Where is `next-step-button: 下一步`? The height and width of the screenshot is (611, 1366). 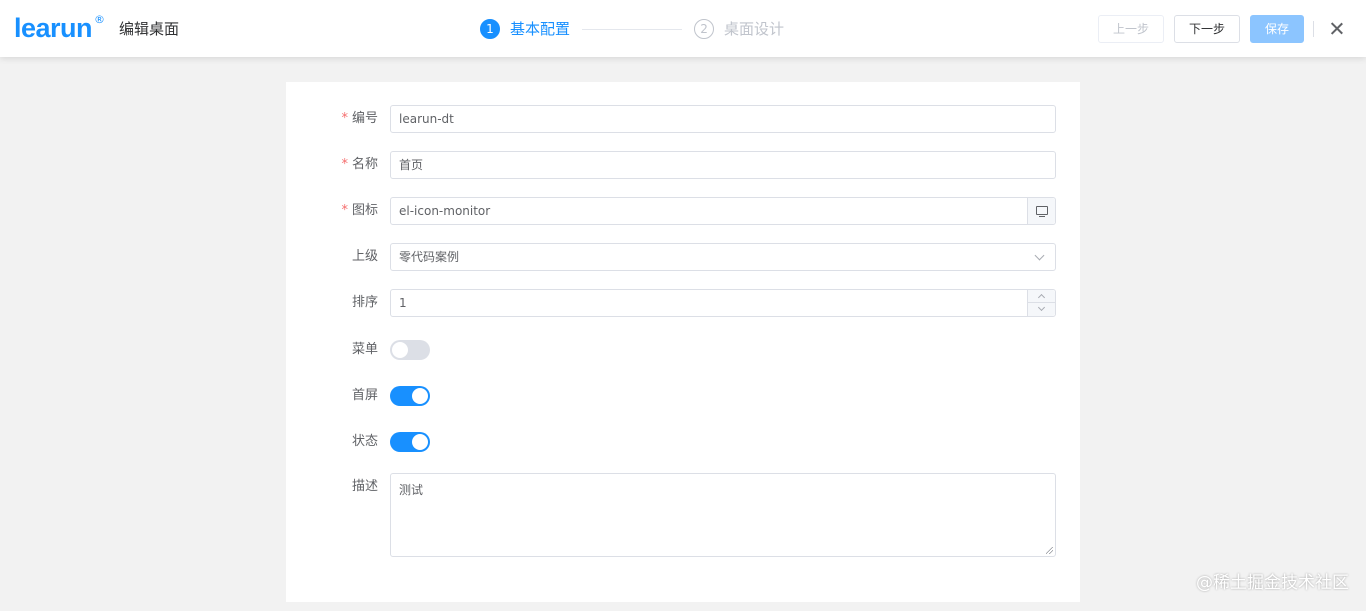
next-step-button: 下一步 is located at coordinates (1206, 29).